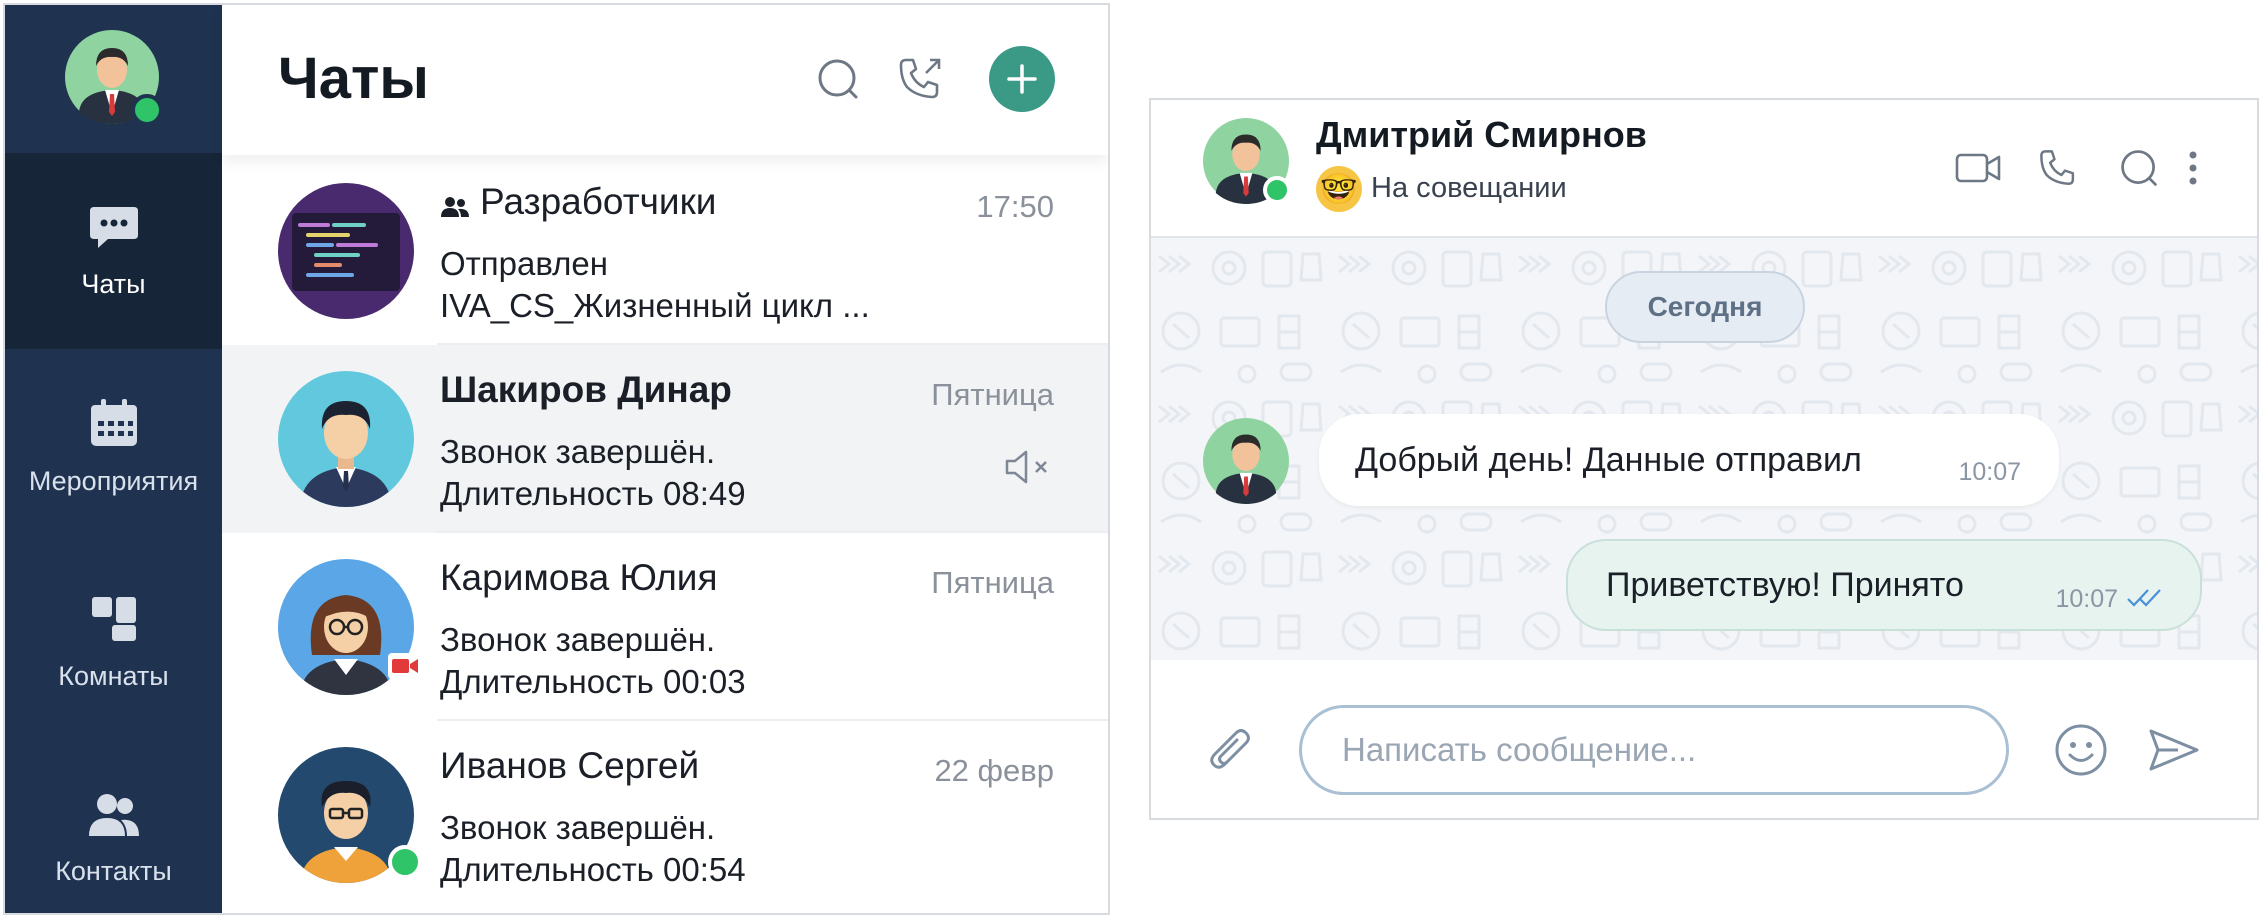 Image resolution: width=2260 pixels, height=918 pixels. Describe the element at coordinates (1015, 206) in the screenshot. I see `chat-time: 17:50` at that location.